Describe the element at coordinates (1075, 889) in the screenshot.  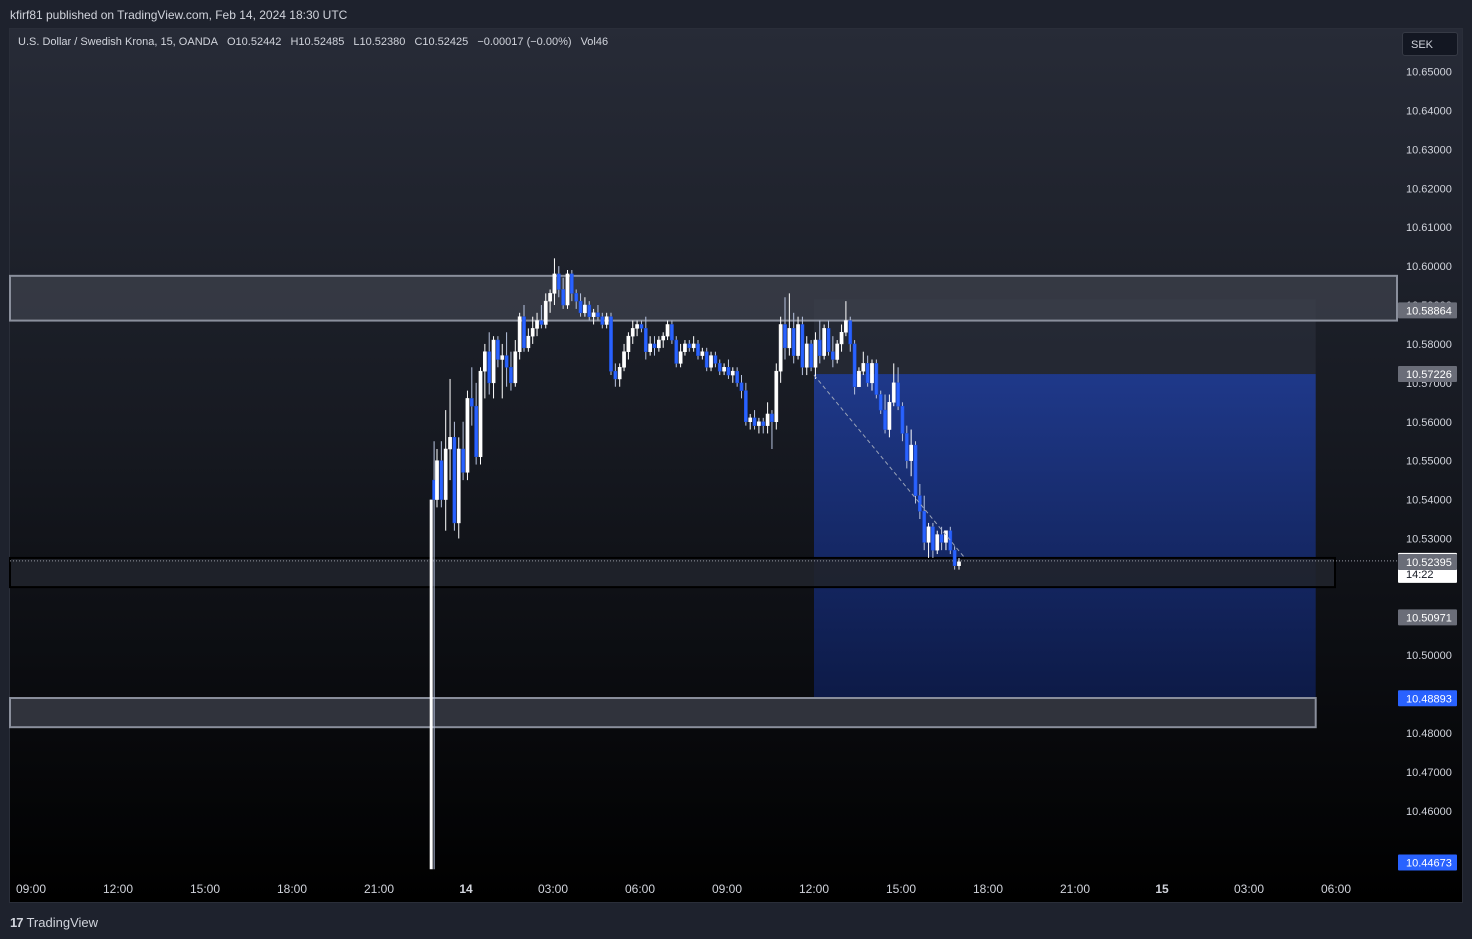
I see `x-tick-label: 21:00` at that location.